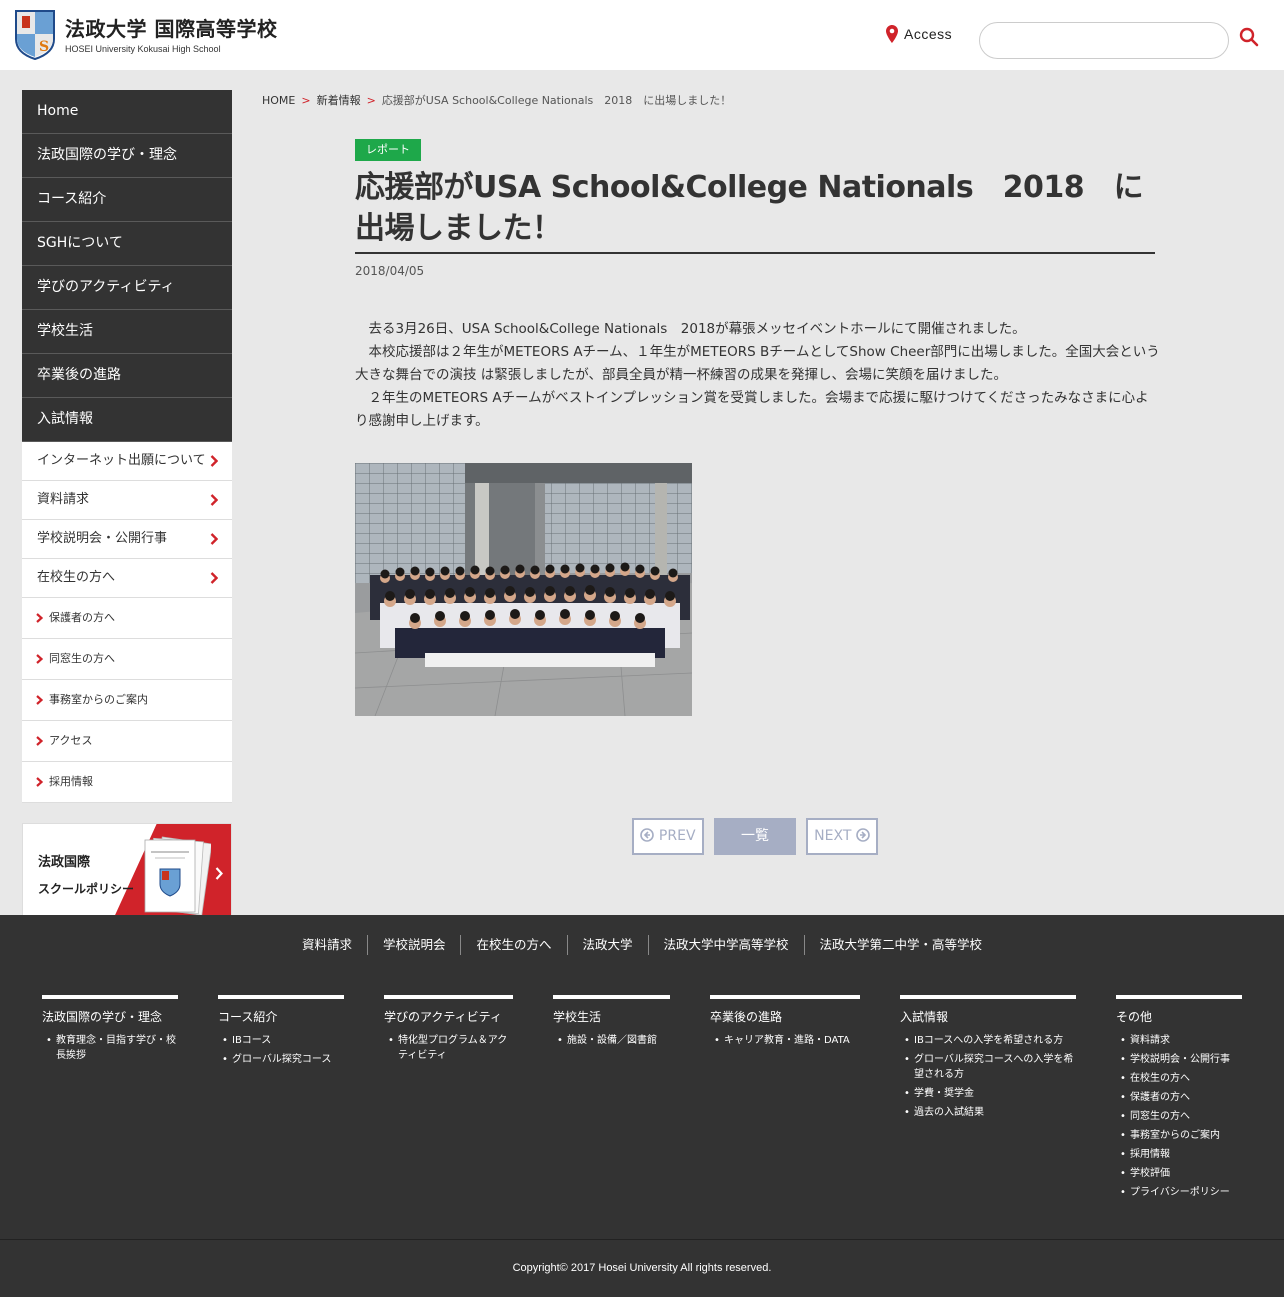 The image size is (1284, 1297). What do you see at coordinates (110, 1031) in the screenshot?
I see `footer-column-philosophy: 法政国際の学び・理念 教育理念・目指す学び・校長挨拶` at bounding box center [110, 1031].